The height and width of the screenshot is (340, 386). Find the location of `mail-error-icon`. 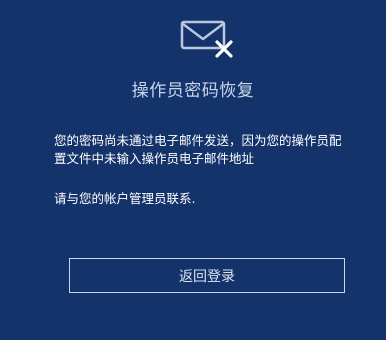

mail-error-icon is located at coordinates (209, 40).